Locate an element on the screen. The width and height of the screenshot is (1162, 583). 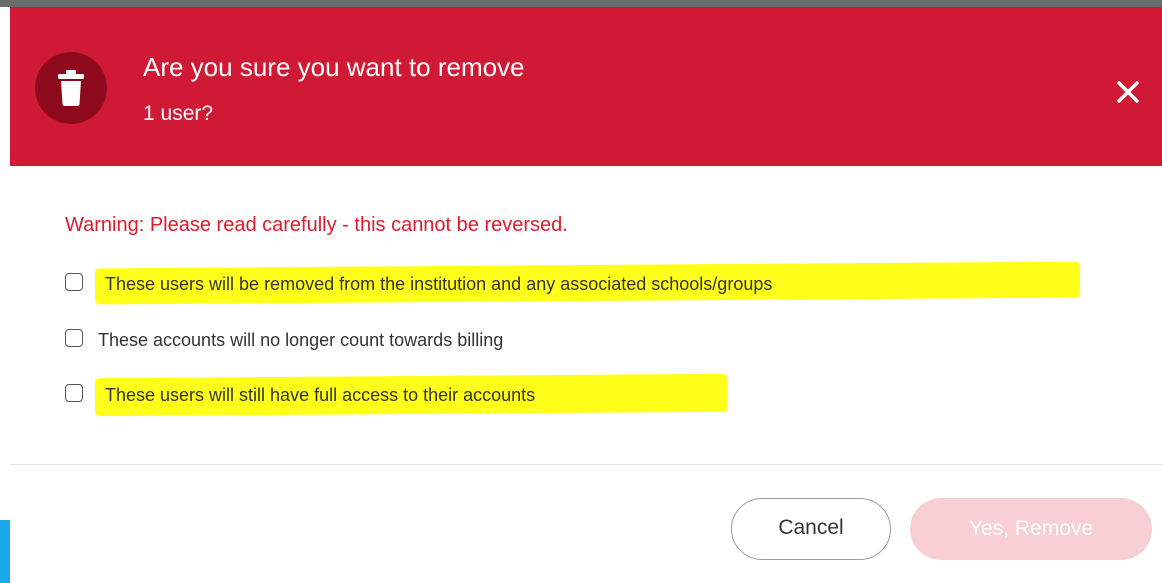
checkbox-removed is located at coordinates (74, 282).